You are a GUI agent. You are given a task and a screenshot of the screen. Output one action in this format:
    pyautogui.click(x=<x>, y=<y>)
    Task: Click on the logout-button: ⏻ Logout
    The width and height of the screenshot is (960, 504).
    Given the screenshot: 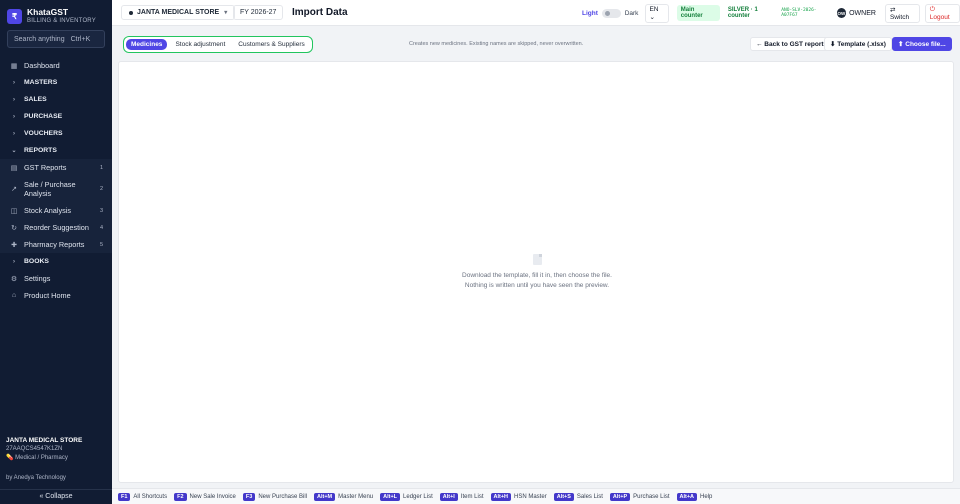 What is the action you would take?
    pyautogui.click(x=942, y=13)
    